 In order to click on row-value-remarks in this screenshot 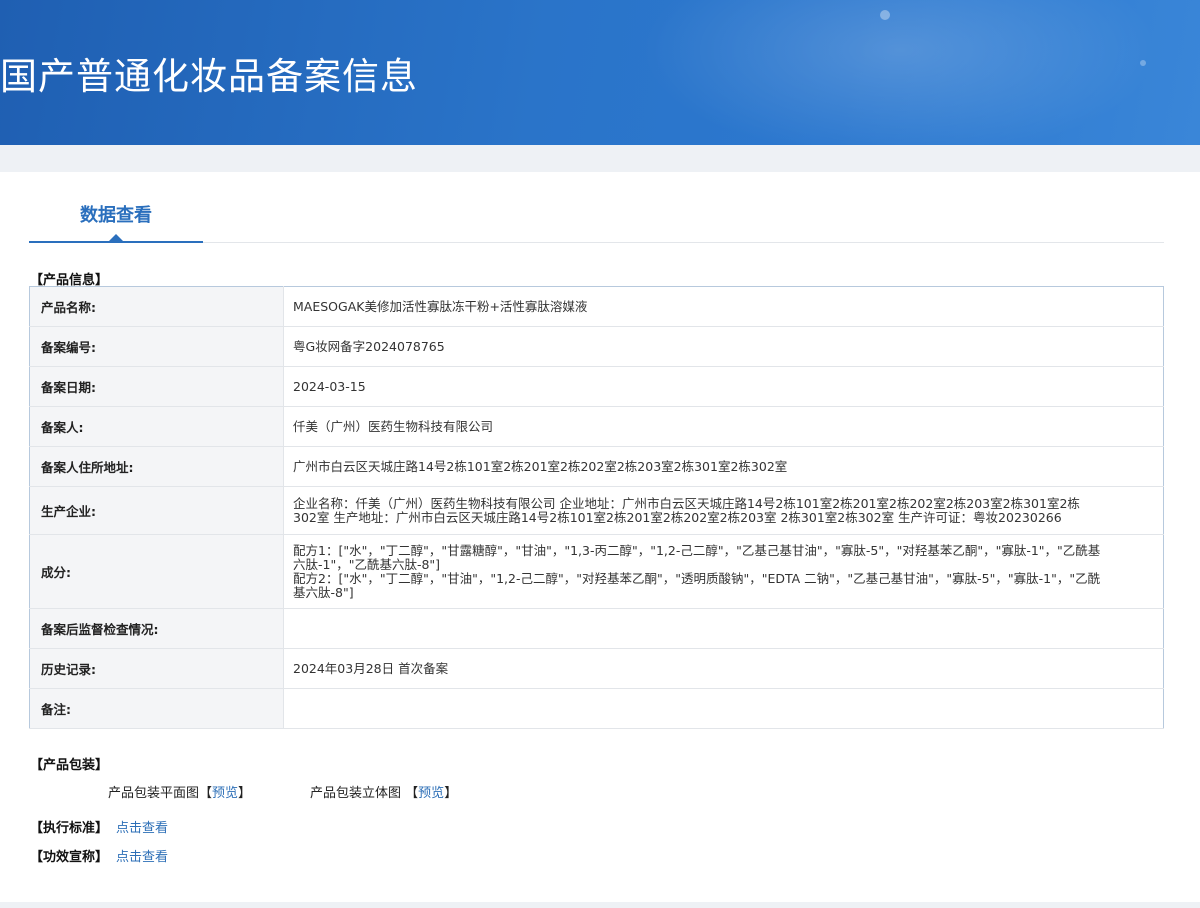, I will do `click(723, 708)`.